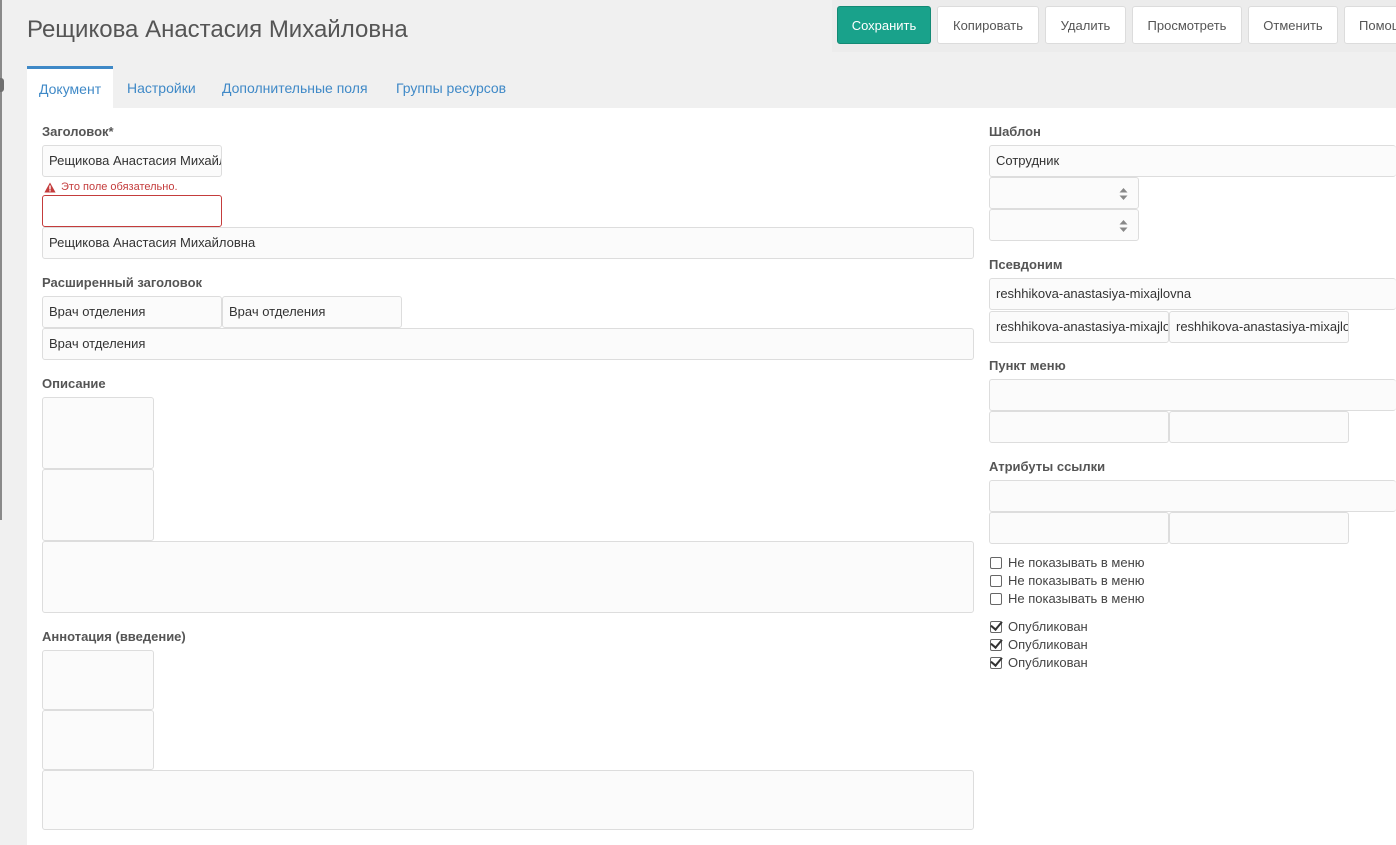 This screenshot has width=1396, height=845. What do you see at coordinates (50, 187) in the screenshot?
I see `warning-icon` at bounding box center [50, 187].